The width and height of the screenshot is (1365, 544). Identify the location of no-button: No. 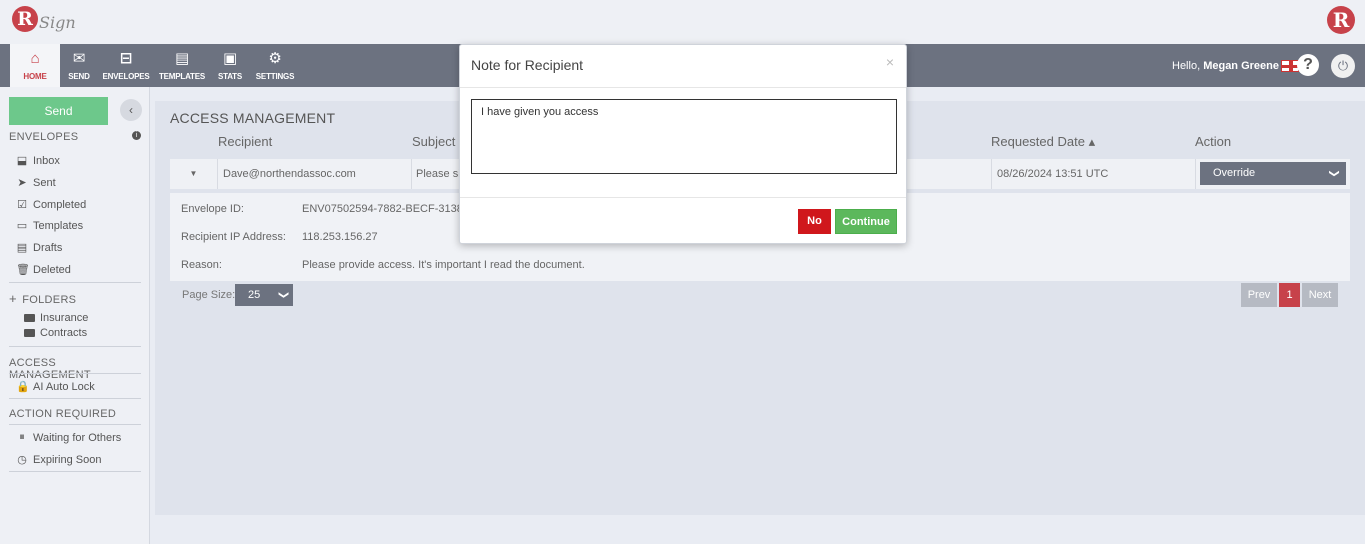
(814, 221).